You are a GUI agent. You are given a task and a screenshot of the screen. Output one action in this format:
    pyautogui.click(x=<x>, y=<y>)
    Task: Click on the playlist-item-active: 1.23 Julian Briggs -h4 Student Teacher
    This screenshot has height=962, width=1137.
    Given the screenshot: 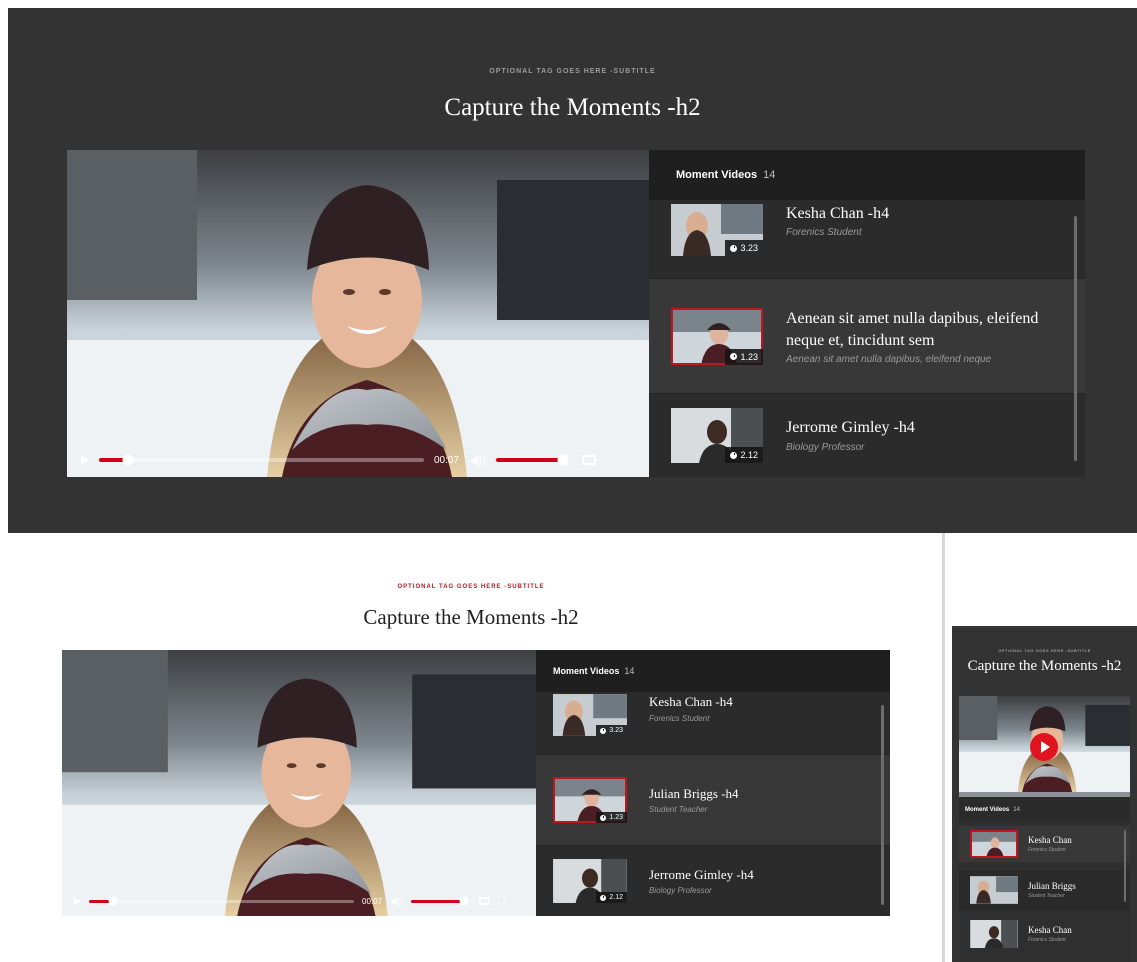 What is the action you would take?
    pyautogui.click(x=713, y=800)
    